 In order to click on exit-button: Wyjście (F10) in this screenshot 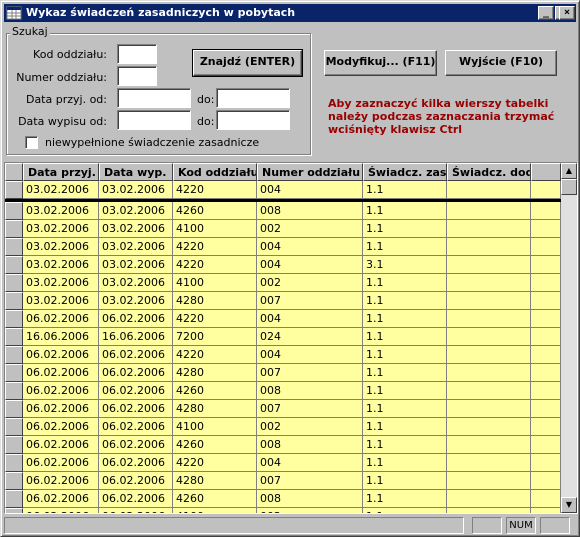, I will do `click(501, 63)`.